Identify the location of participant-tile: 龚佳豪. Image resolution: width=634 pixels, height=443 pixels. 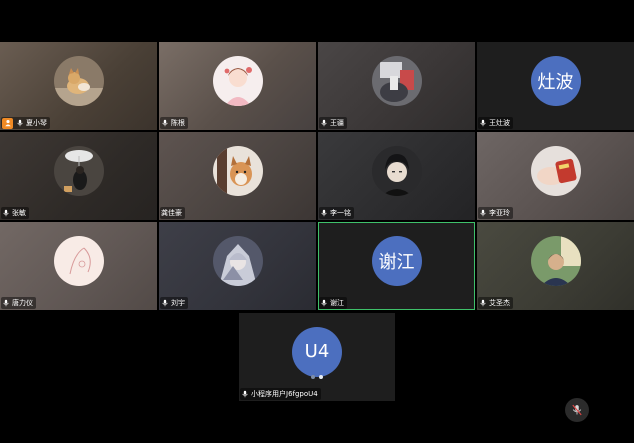
(237, 176).